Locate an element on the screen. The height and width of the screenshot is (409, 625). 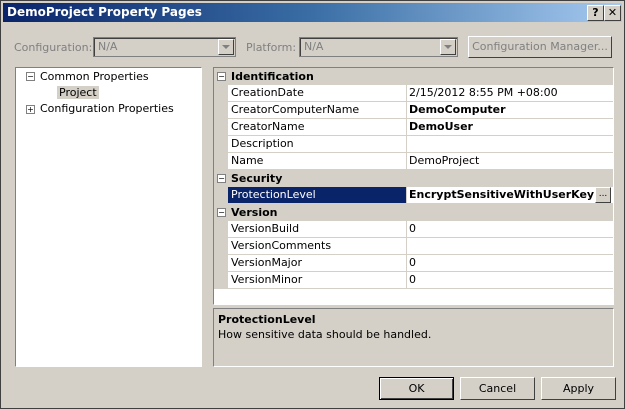
property-row: VersionMinor 0 is located at coordinates (413, 280).